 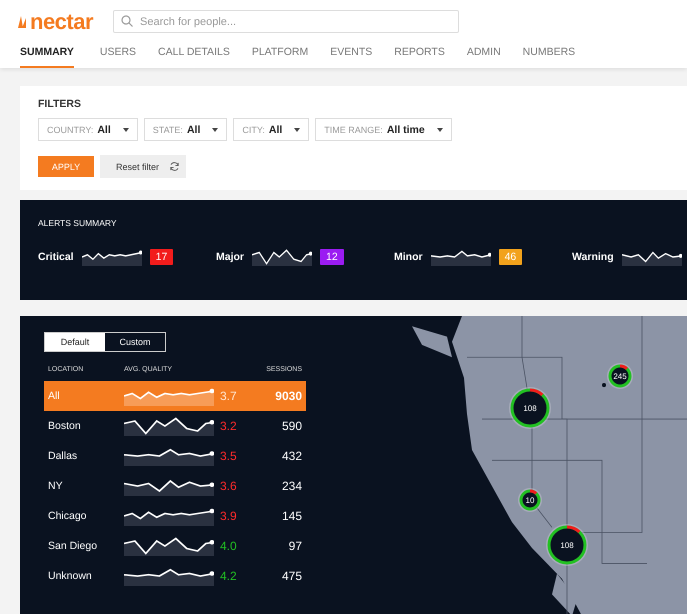 I want to click on view-toggle: Custom, so click(x=135, y=342).